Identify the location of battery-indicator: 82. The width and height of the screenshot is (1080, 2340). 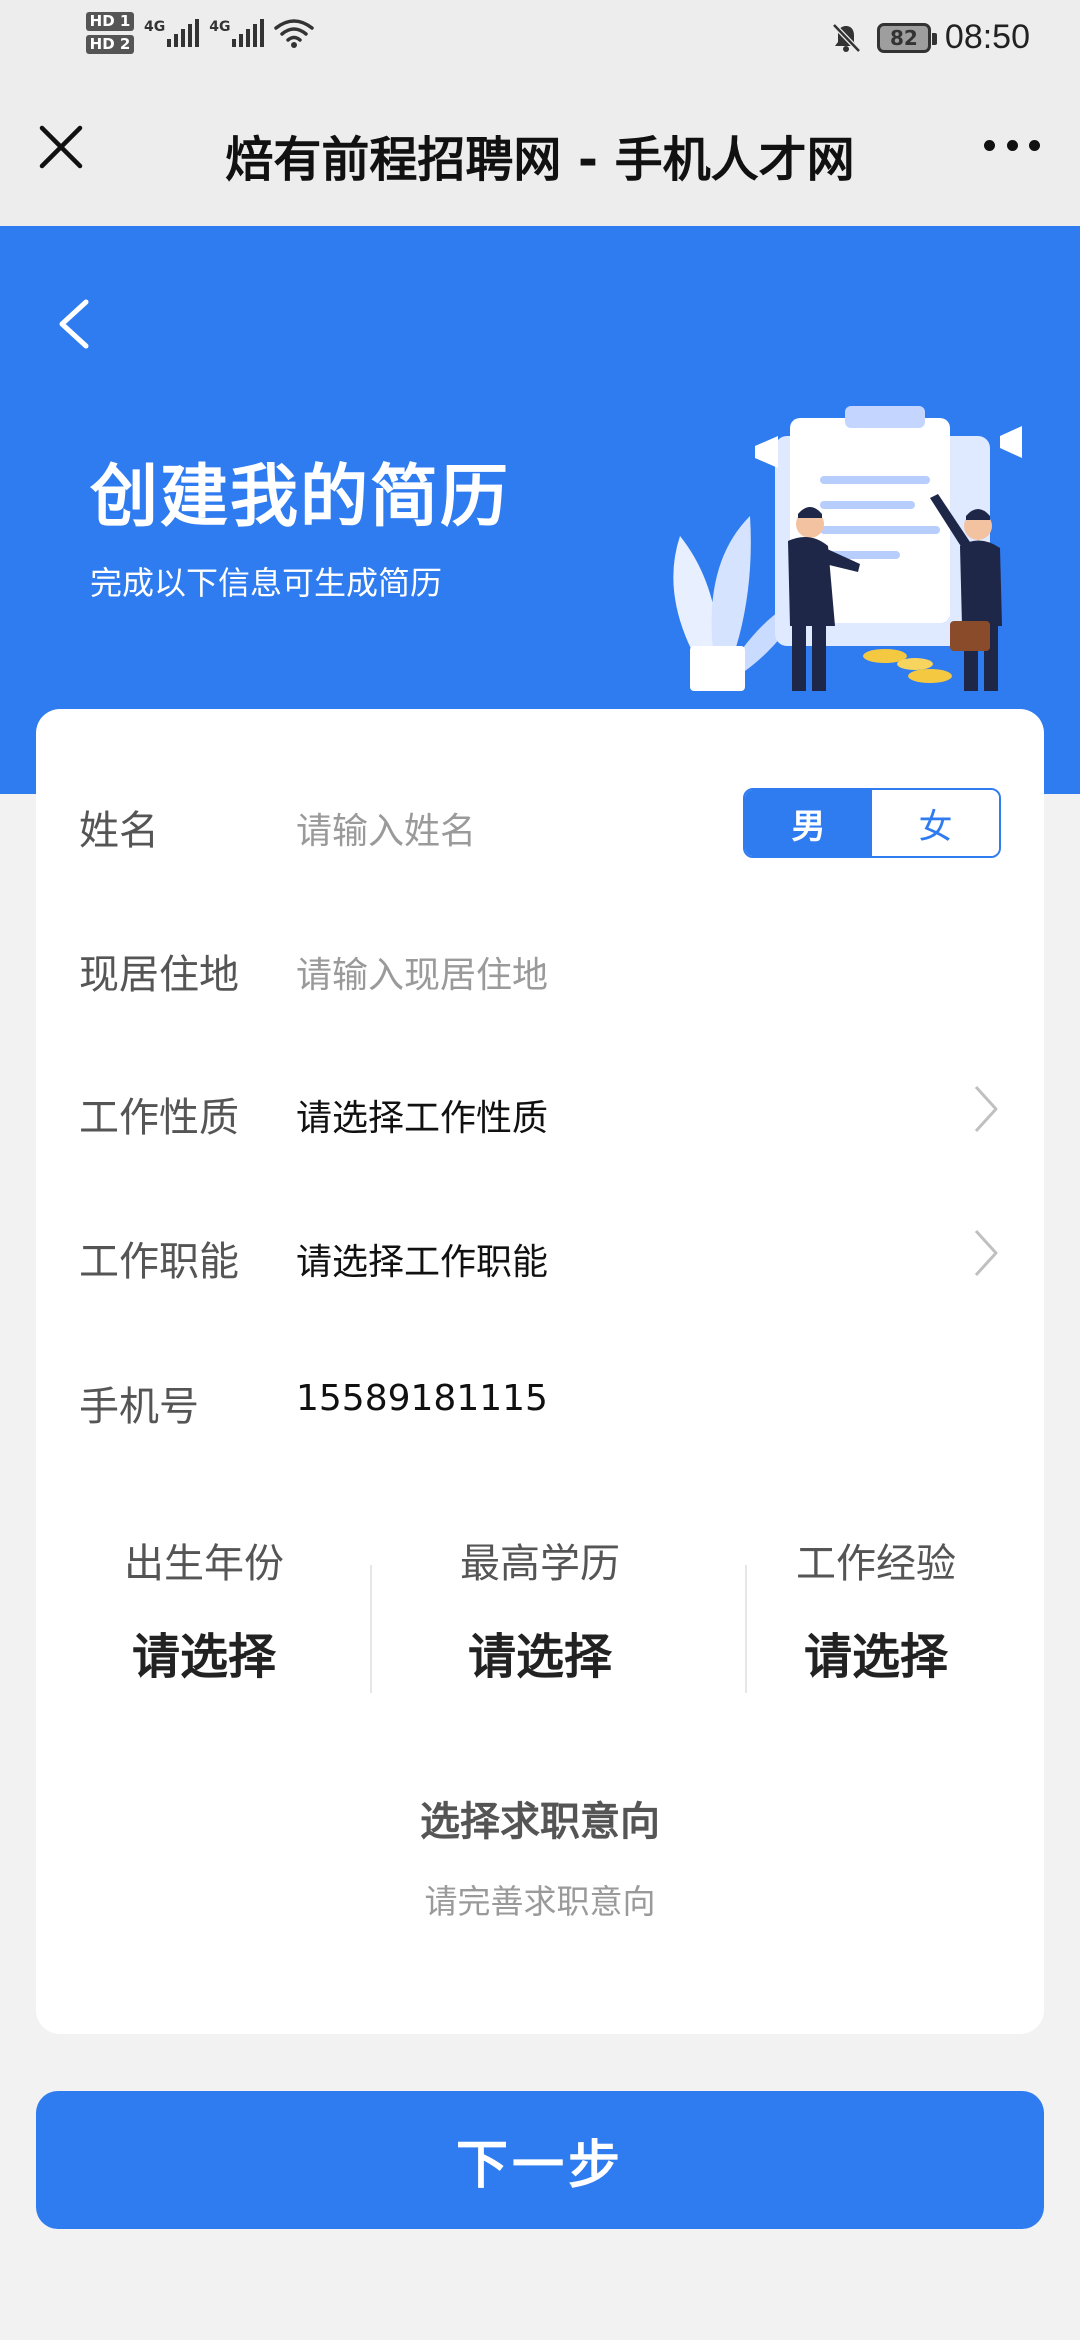
(906, 37).